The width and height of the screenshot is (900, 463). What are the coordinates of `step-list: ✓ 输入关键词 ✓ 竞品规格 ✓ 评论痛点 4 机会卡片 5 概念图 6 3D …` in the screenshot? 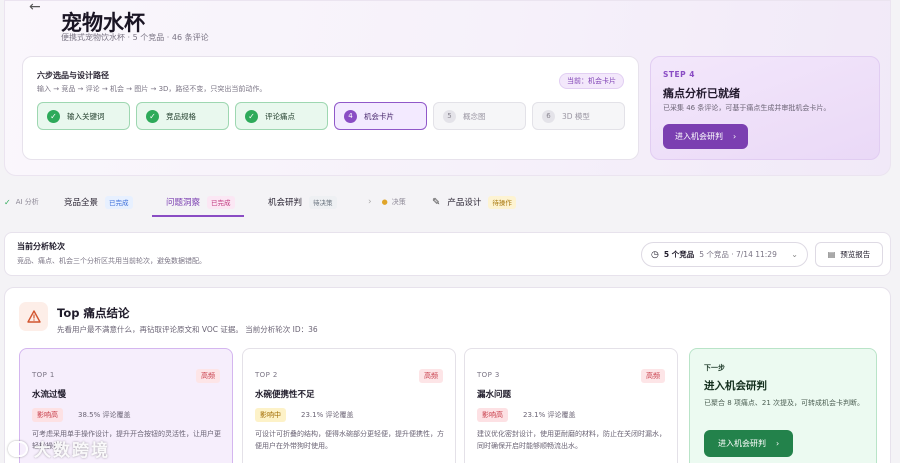 It's located at (331, 116).